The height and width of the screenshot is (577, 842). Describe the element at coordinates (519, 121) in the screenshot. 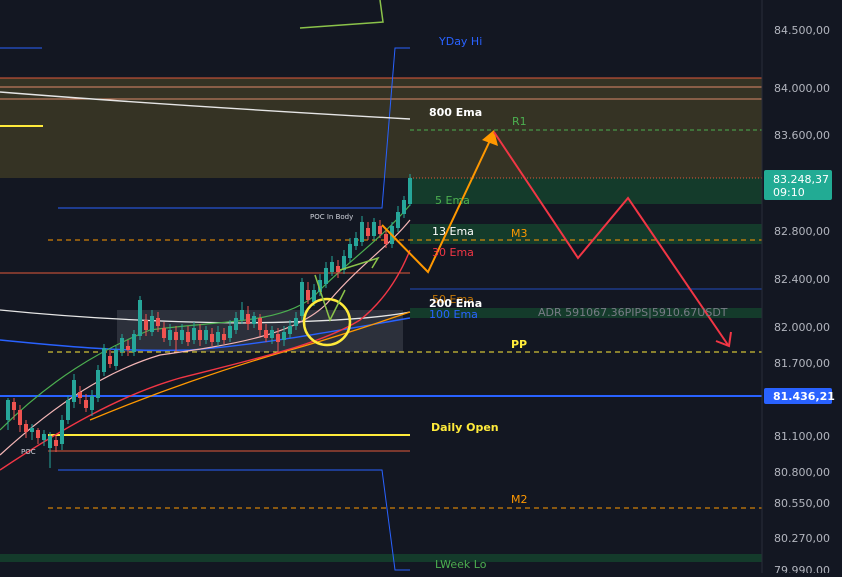

I see `label-r1: R1` at that location.